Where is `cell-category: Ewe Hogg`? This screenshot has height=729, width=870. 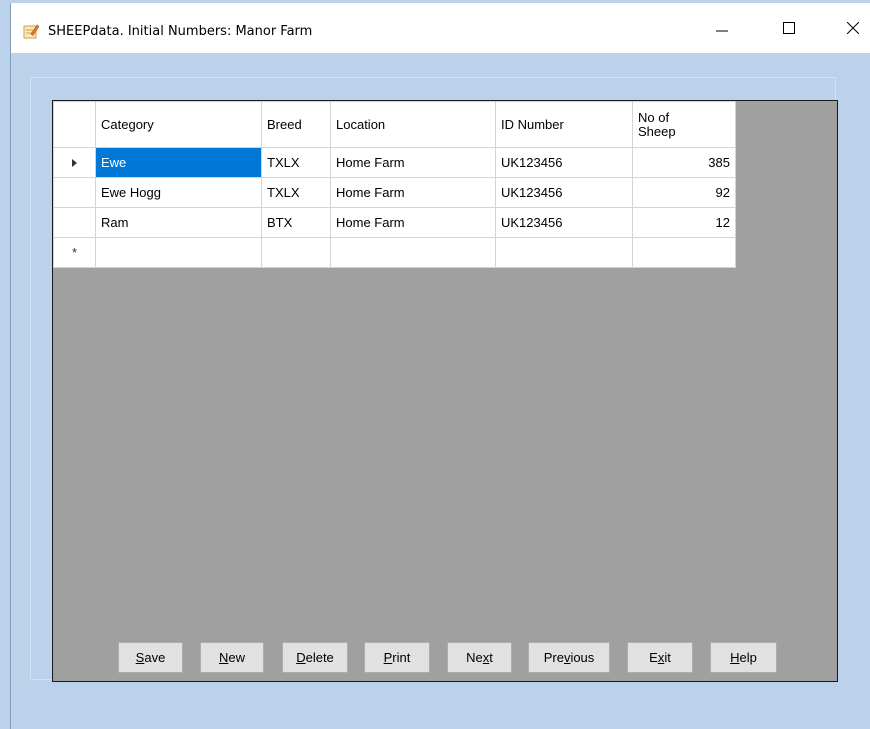 cell-category: Ewe Hogg is located at coordinates (178, 192).